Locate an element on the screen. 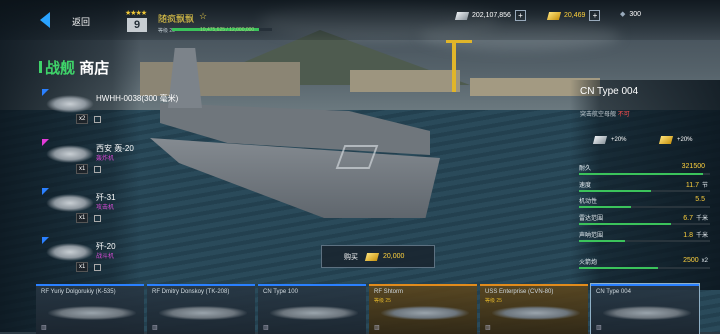  attack-jet-thumbnail is located at coordinates (70, 203).